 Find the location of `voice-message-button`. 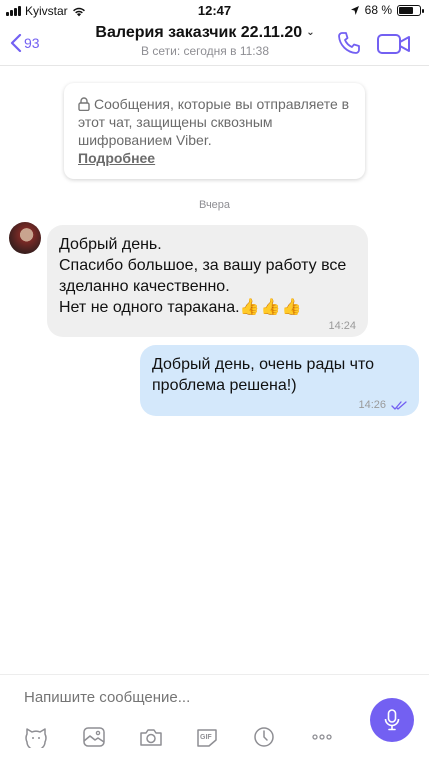

voice-message-button is located at coordinates (392, 720).